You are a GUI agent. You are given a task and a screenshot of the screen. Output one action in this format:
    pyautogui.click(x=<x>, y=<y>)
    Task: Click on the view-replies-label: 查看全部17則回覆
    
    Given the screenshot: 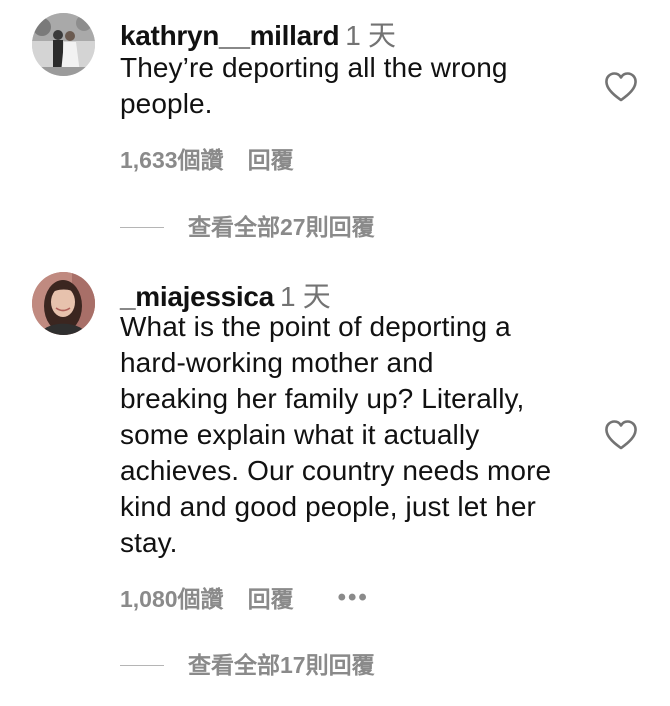 What is the action you would take?
    pyautogui.click(x=281, y=665)
    